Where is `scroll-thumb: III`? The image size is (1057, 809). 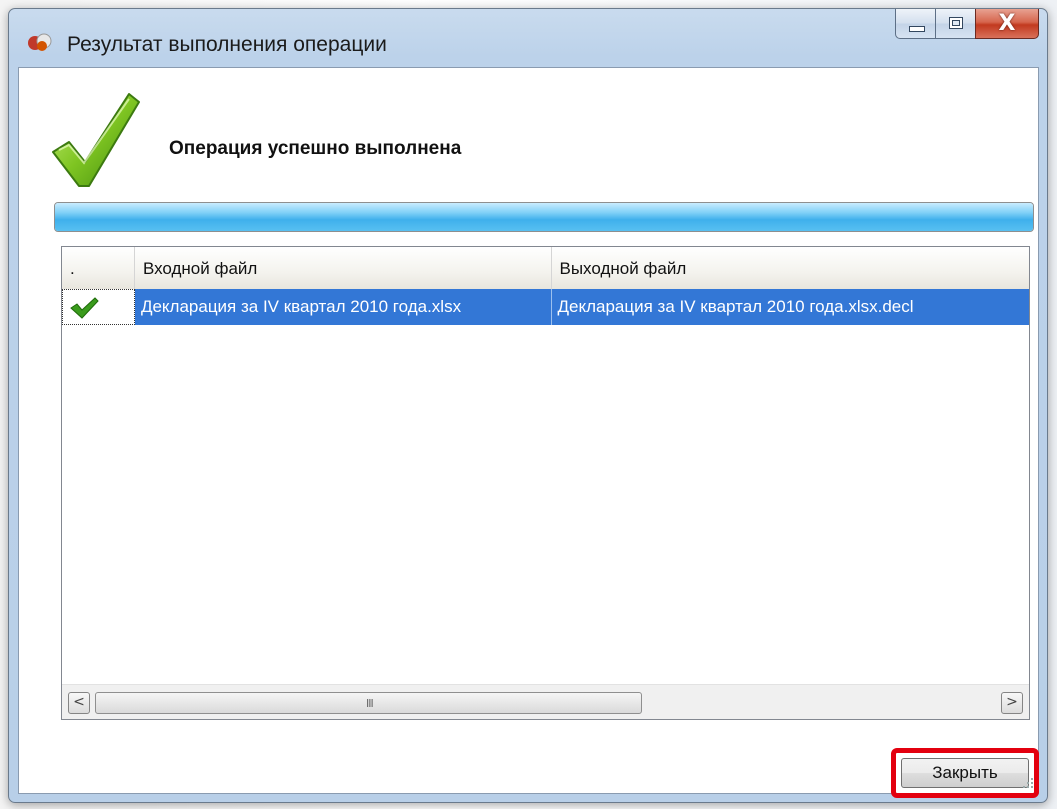
scroll-thumb: III is located at coordinates (368, 703).